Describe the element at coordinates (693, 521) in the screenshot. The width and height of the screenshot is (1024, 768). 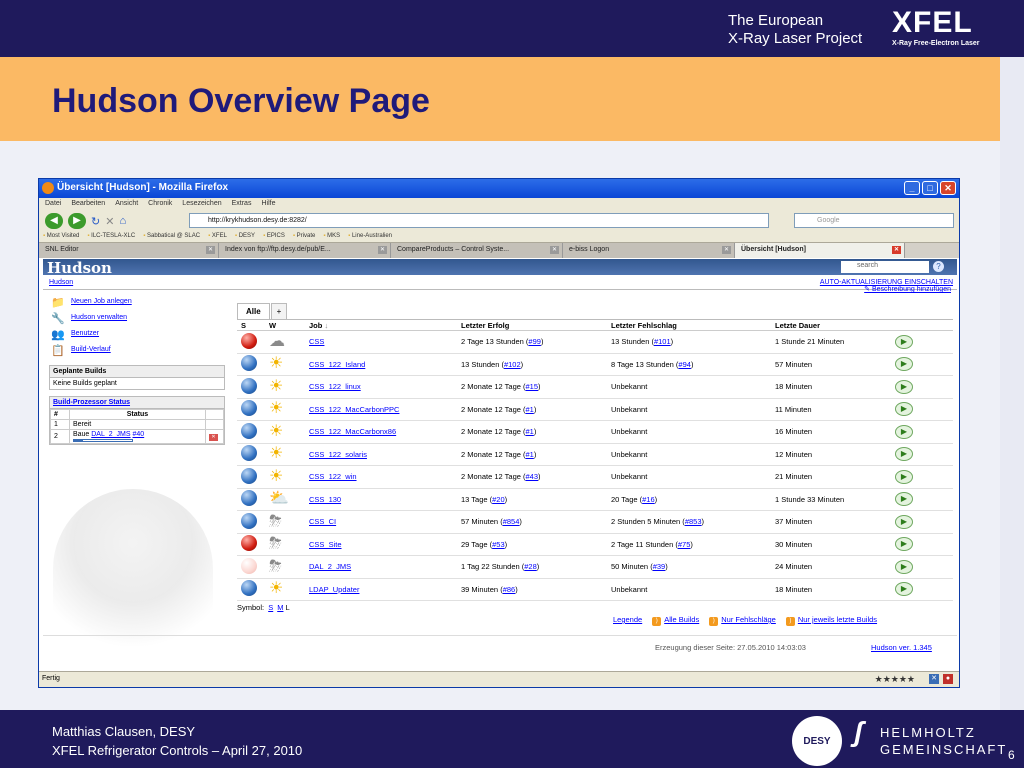
I see `last-failure-build-link: #853` at that location.